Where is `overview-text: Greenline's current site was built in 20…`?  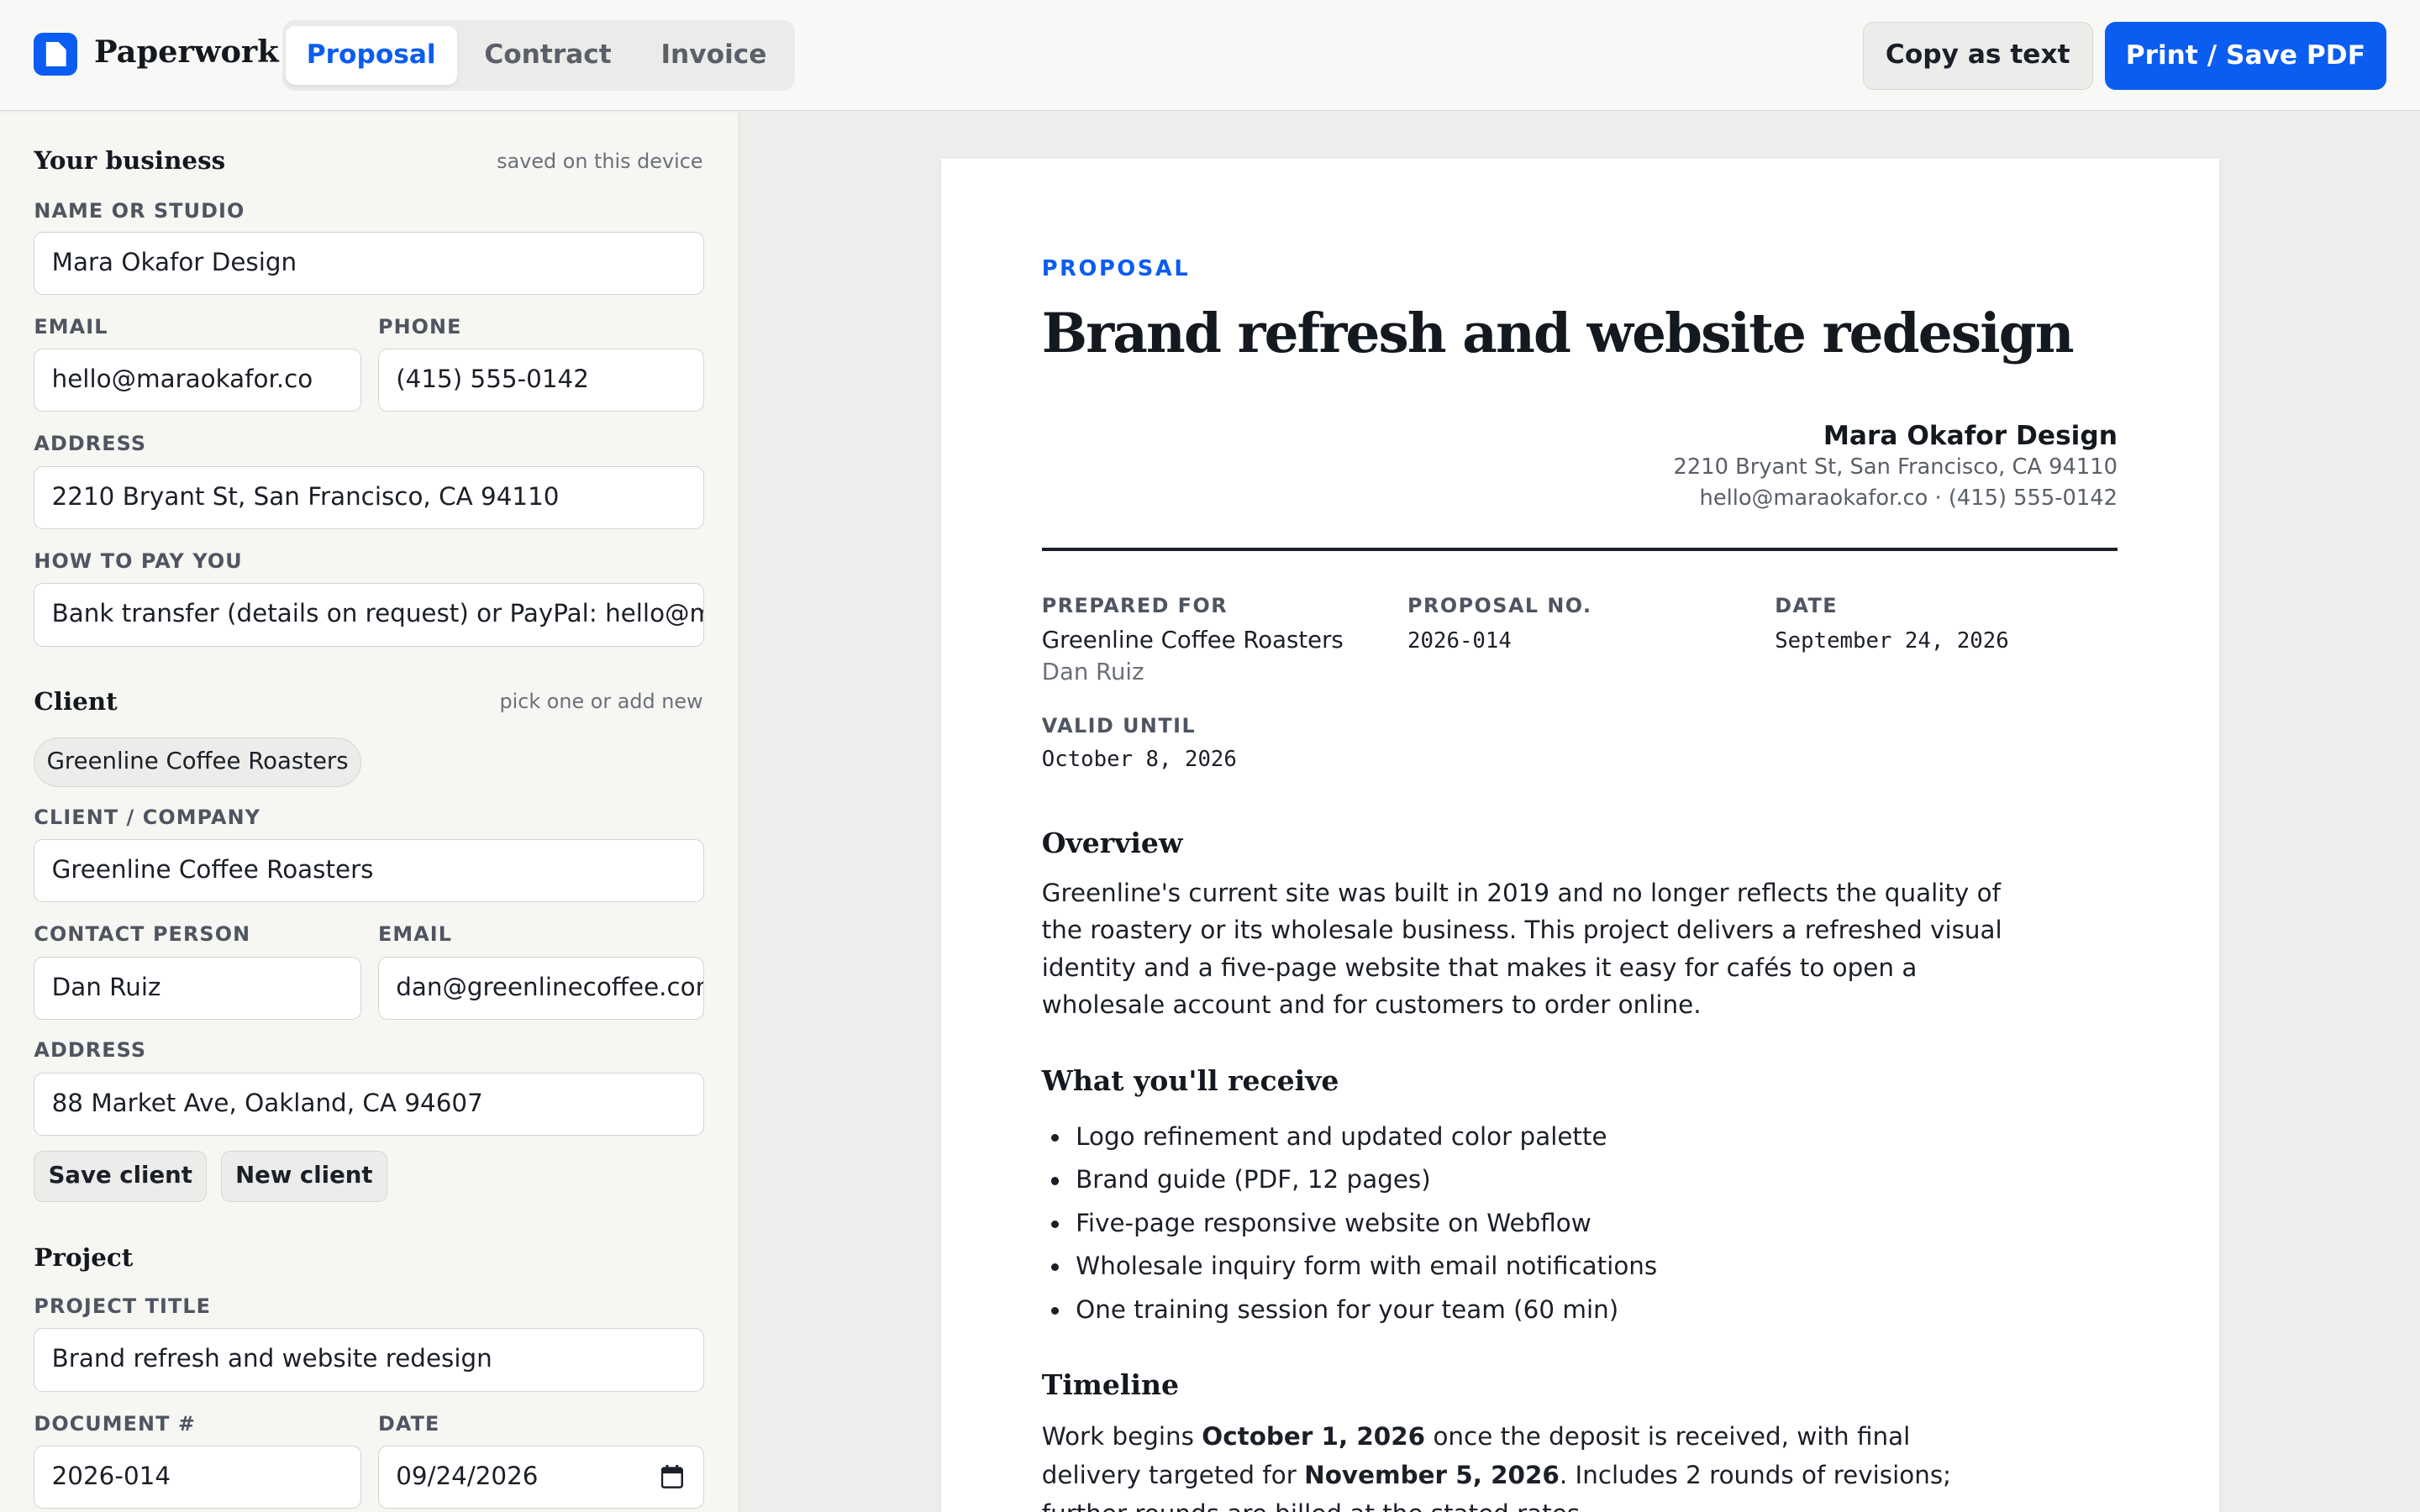
overview-text: Greenline's current site was built in 20… is located at coordinates (1522, 949).